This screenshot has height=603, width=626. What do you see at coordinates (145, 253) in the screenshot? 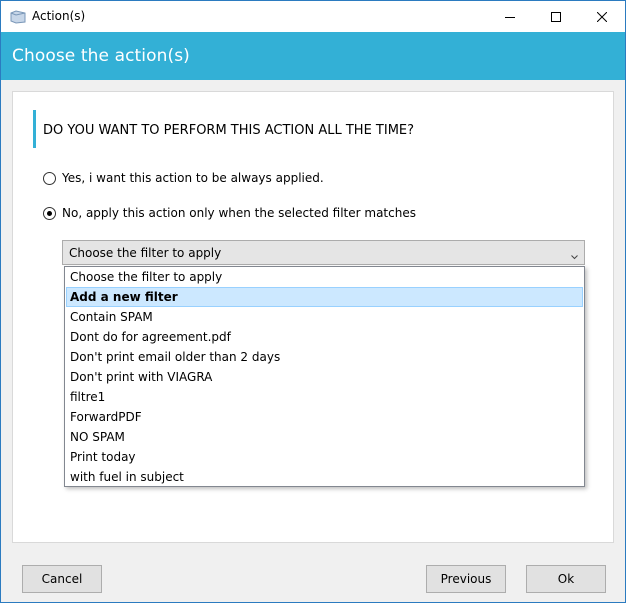
I see `filter-combobox-value: Choose the filter to apply` at bounding box center [145, 253].